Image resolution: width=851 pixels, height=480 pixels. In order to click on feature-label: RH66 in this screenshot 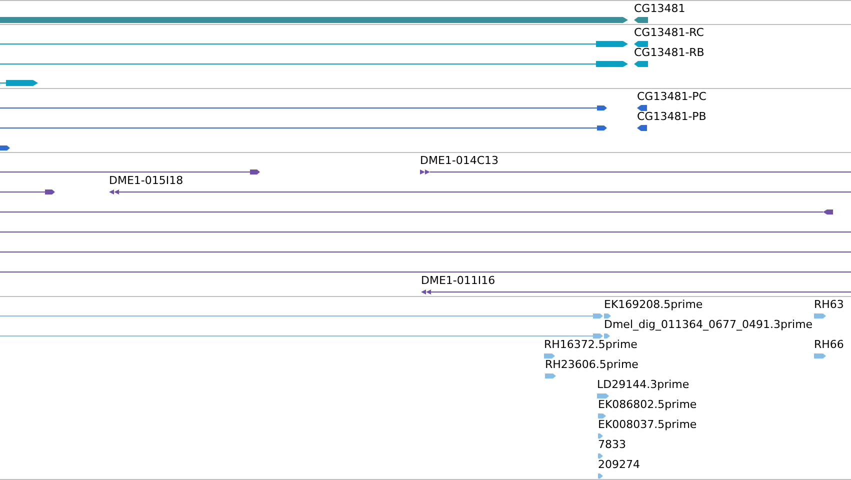, I will do `click(829, 345)`.